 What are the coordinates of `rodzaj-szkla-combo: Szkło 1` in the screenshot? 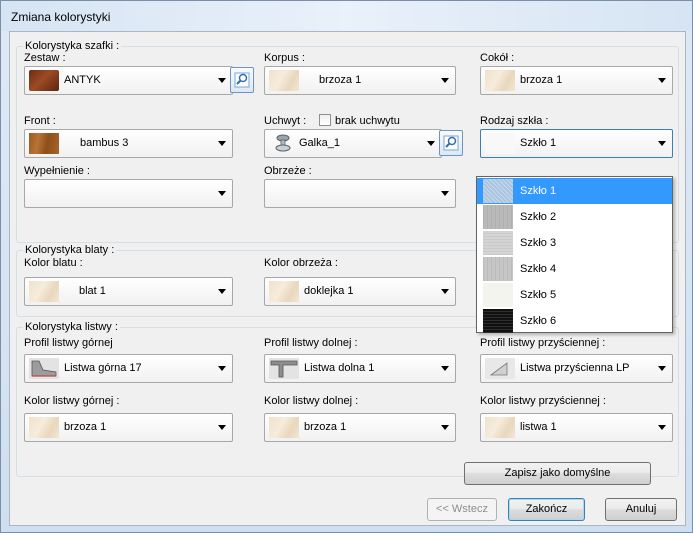 It's located at (576, 143).